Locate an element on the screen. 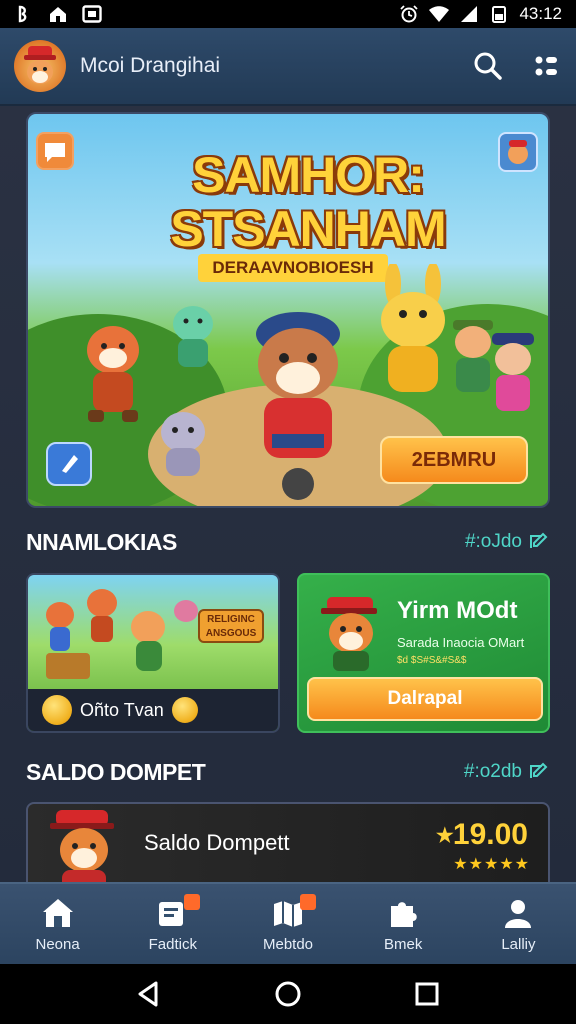  section-see-all-link: #:oJdo is located at coordinates (507, 542).